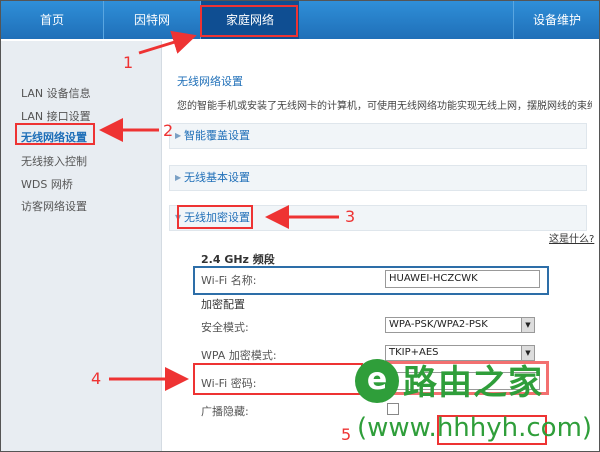 This screenshot has height=452, width=600. I want to click on annotation-number-2: 2, so click(168, 130).